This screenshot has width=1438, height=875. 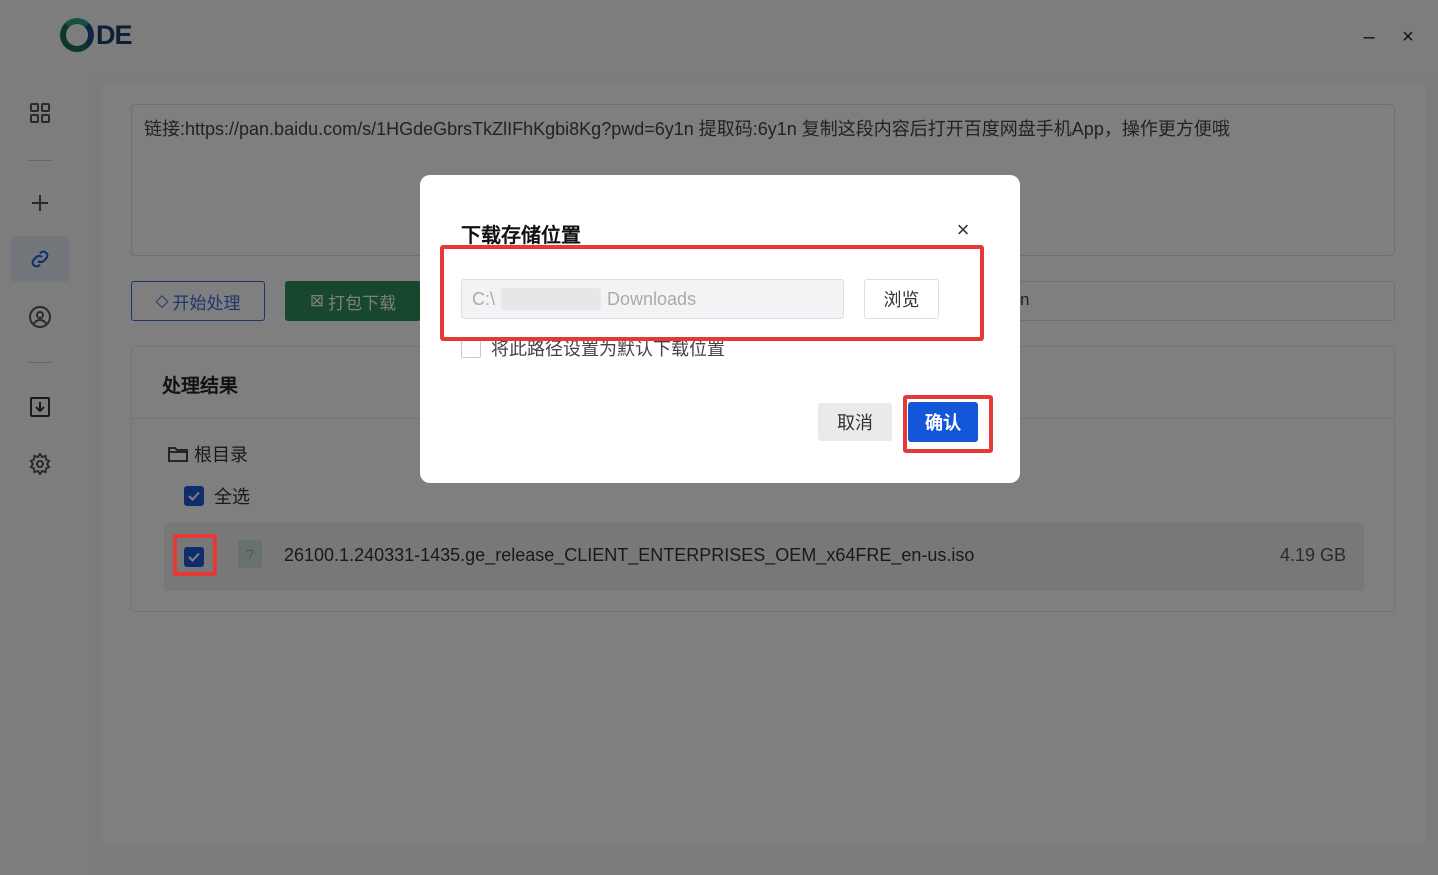 I want to click on cancel-button: 取消, so click(x=855, y=422).